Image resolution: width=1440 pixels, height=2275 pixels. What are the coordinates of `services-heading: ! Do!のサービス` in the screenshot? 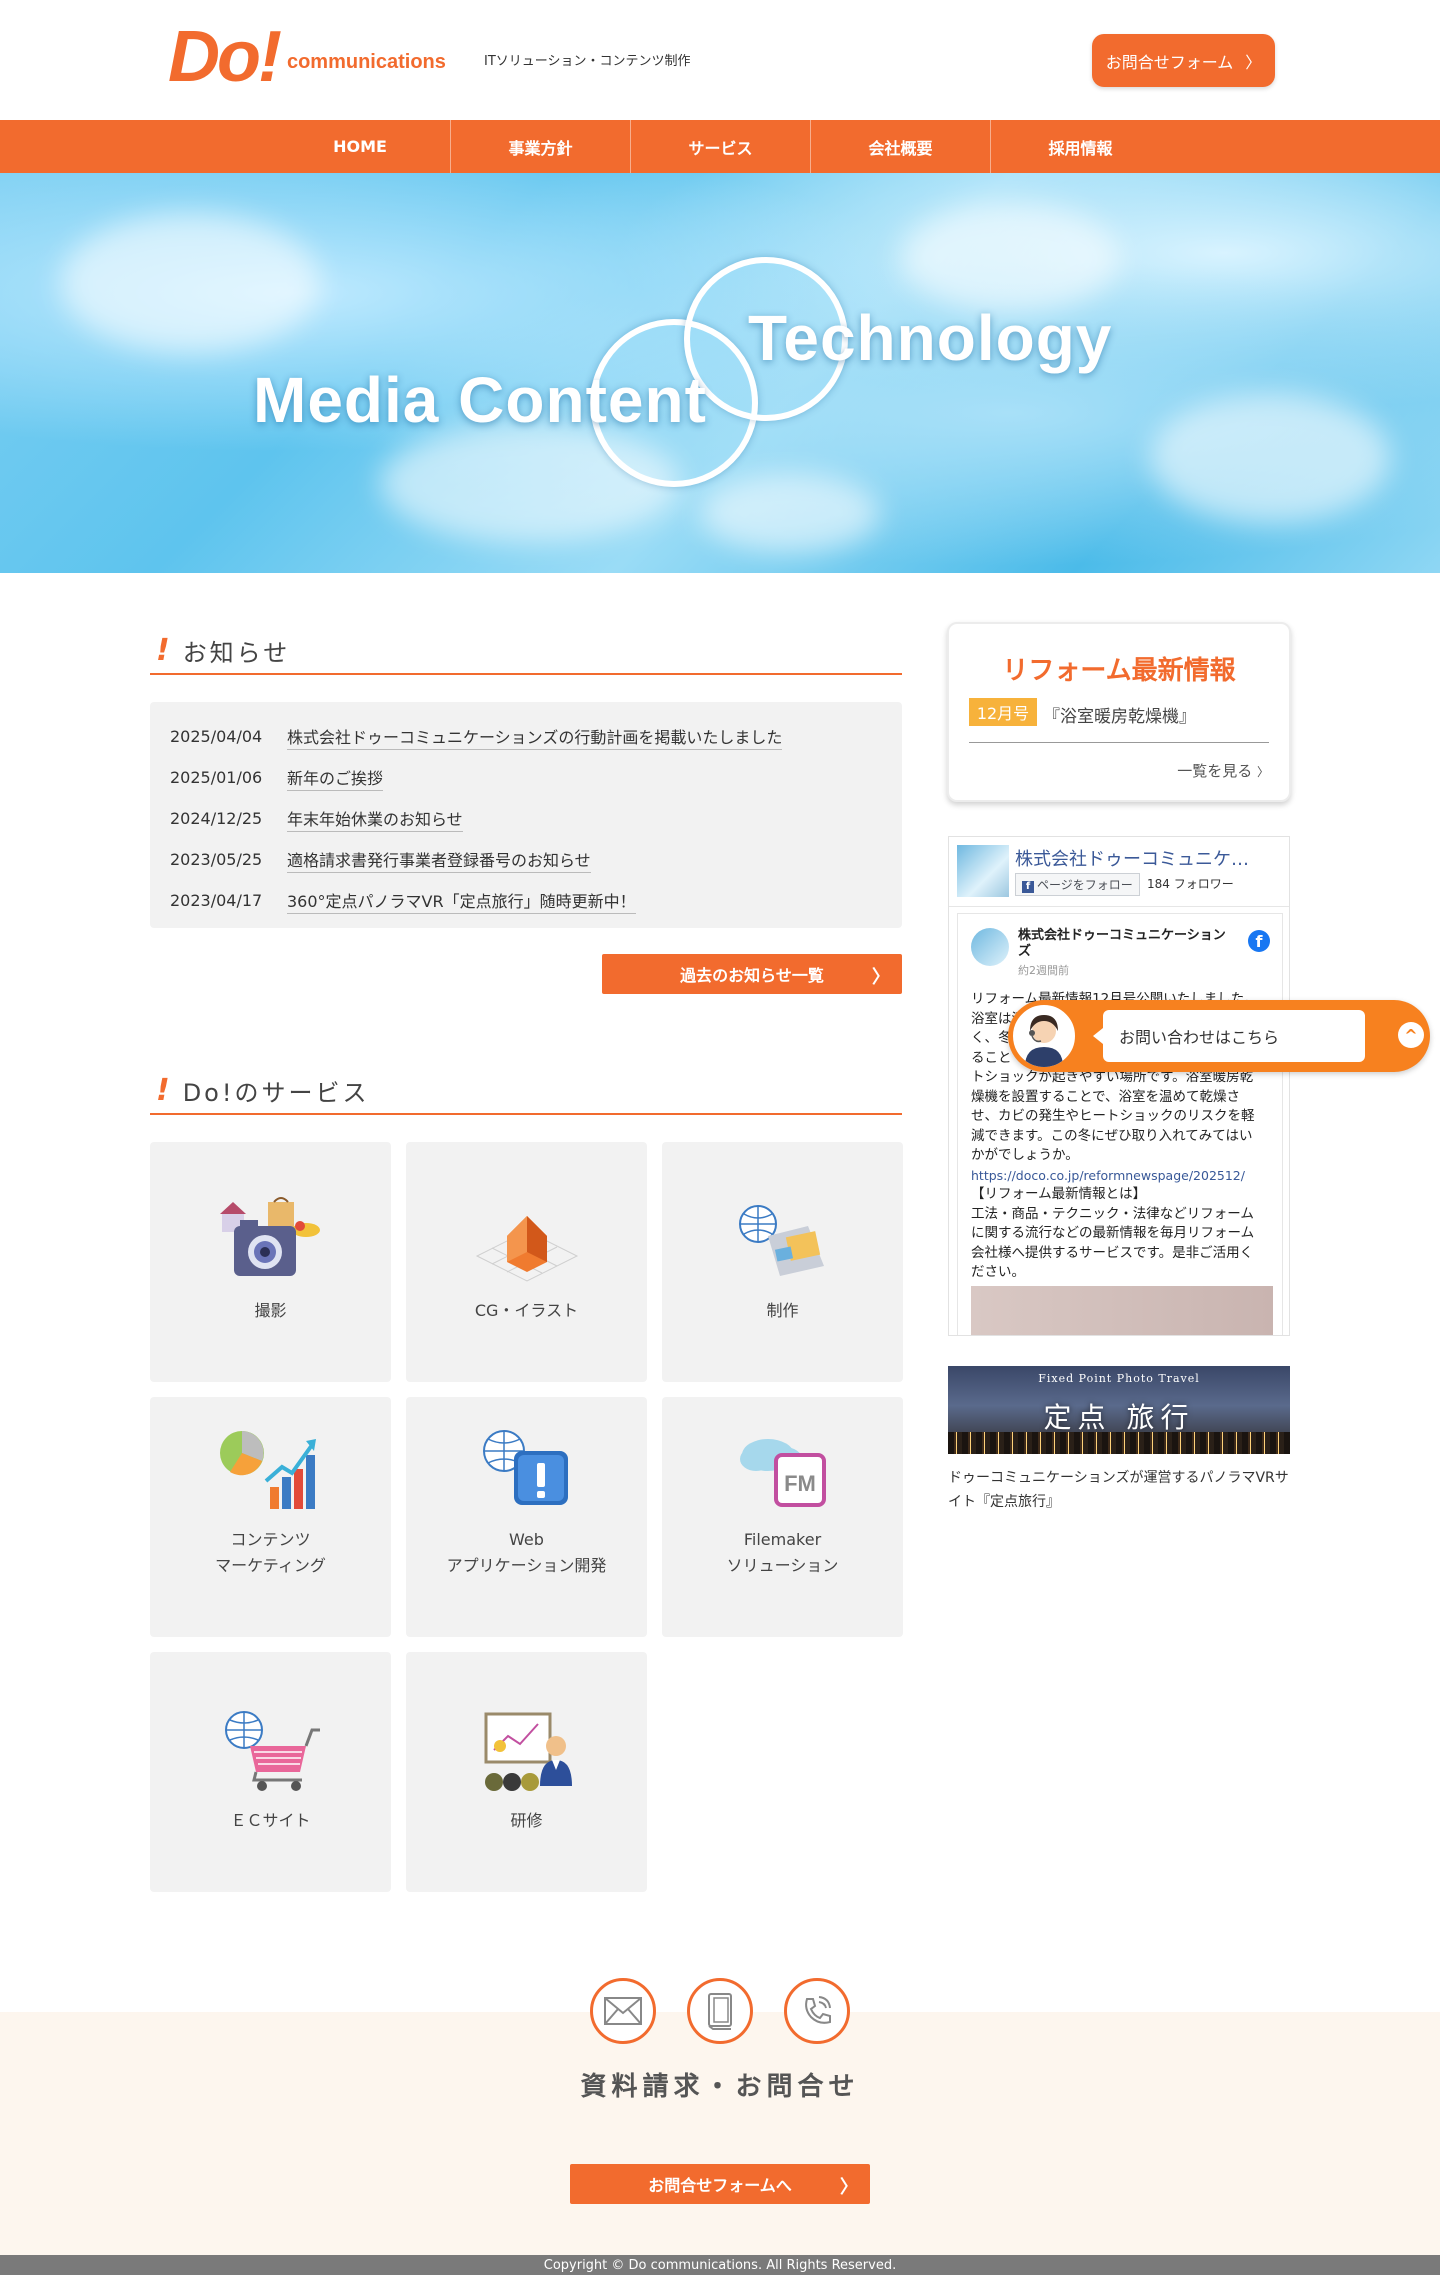 It's located at (526, 1091).